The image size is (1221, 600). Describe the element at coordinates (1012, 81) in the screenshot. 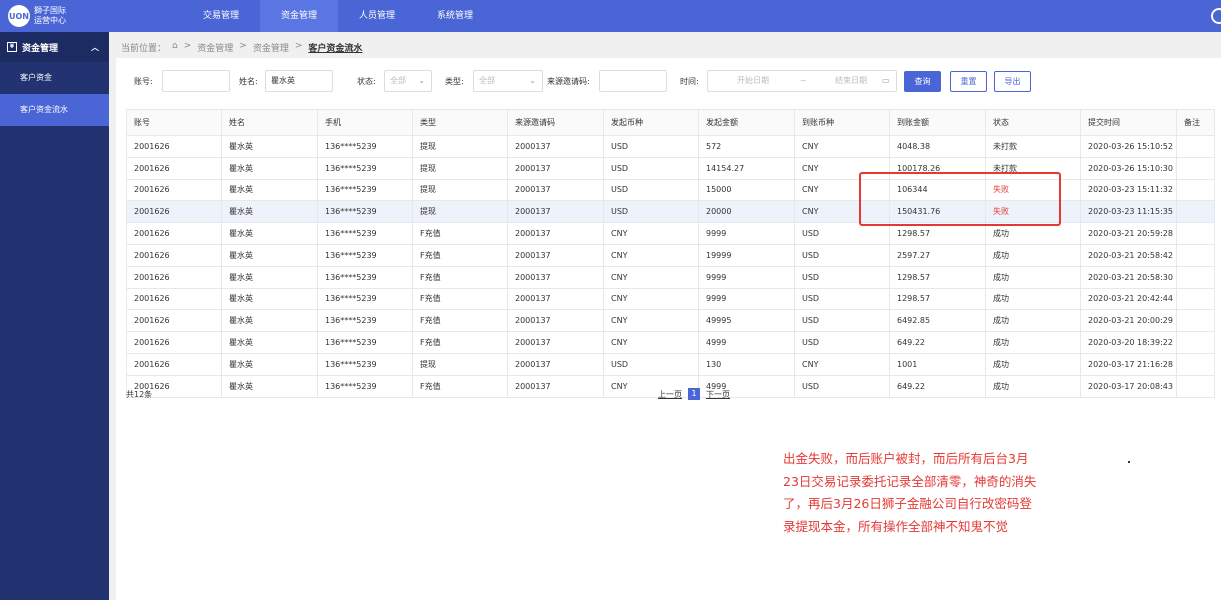

I see `export-button: 导出` at that location.